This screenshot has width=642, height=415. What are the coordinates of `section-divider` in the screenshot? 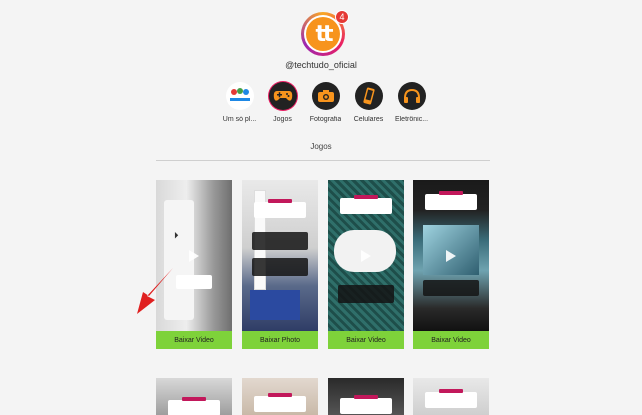 It's located at (323, 160).